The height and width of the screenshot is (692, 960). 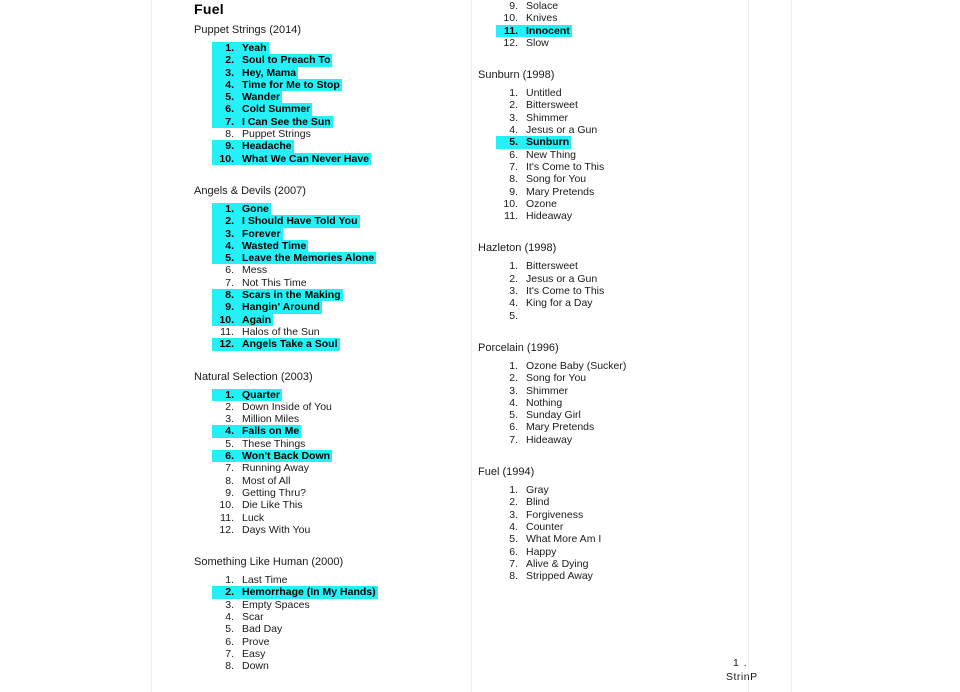 I want to click on track-row: 11. Luck, so click(x=338, y=518).